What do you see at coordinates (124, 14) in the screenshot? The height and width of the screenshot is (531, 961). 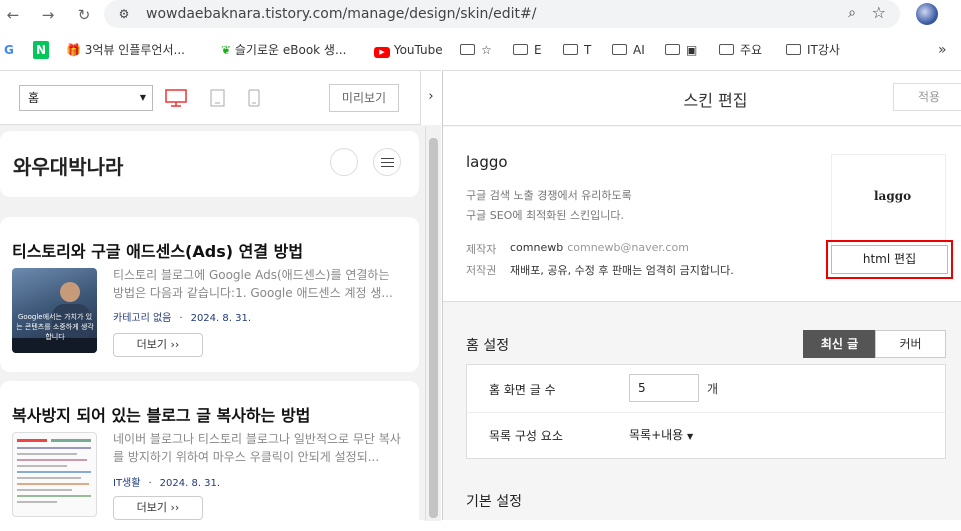 I see `site-settings-icon: ⚙` at bounding box center [124, 14].